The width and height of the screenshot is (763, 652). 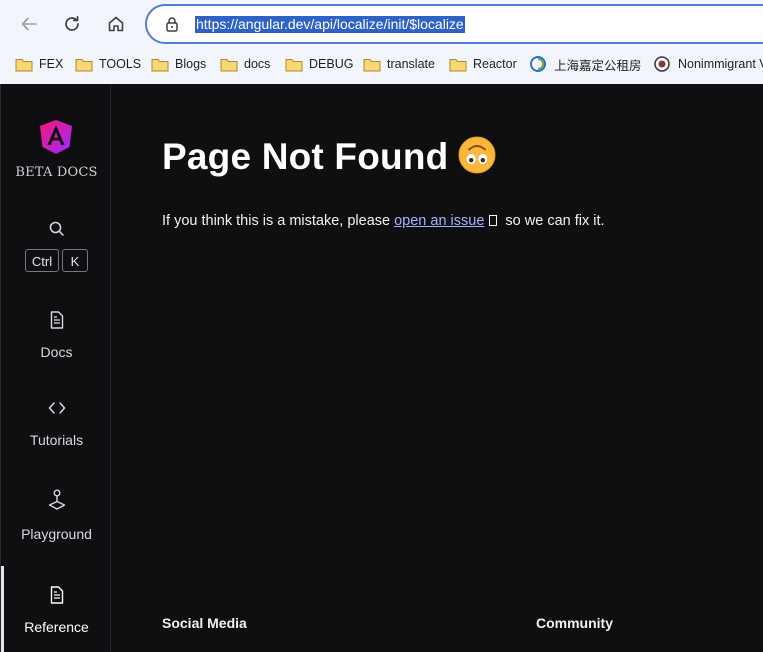 I want to click on bookmark-label: 上海嘉定公租房, so click(x=598, y=65).